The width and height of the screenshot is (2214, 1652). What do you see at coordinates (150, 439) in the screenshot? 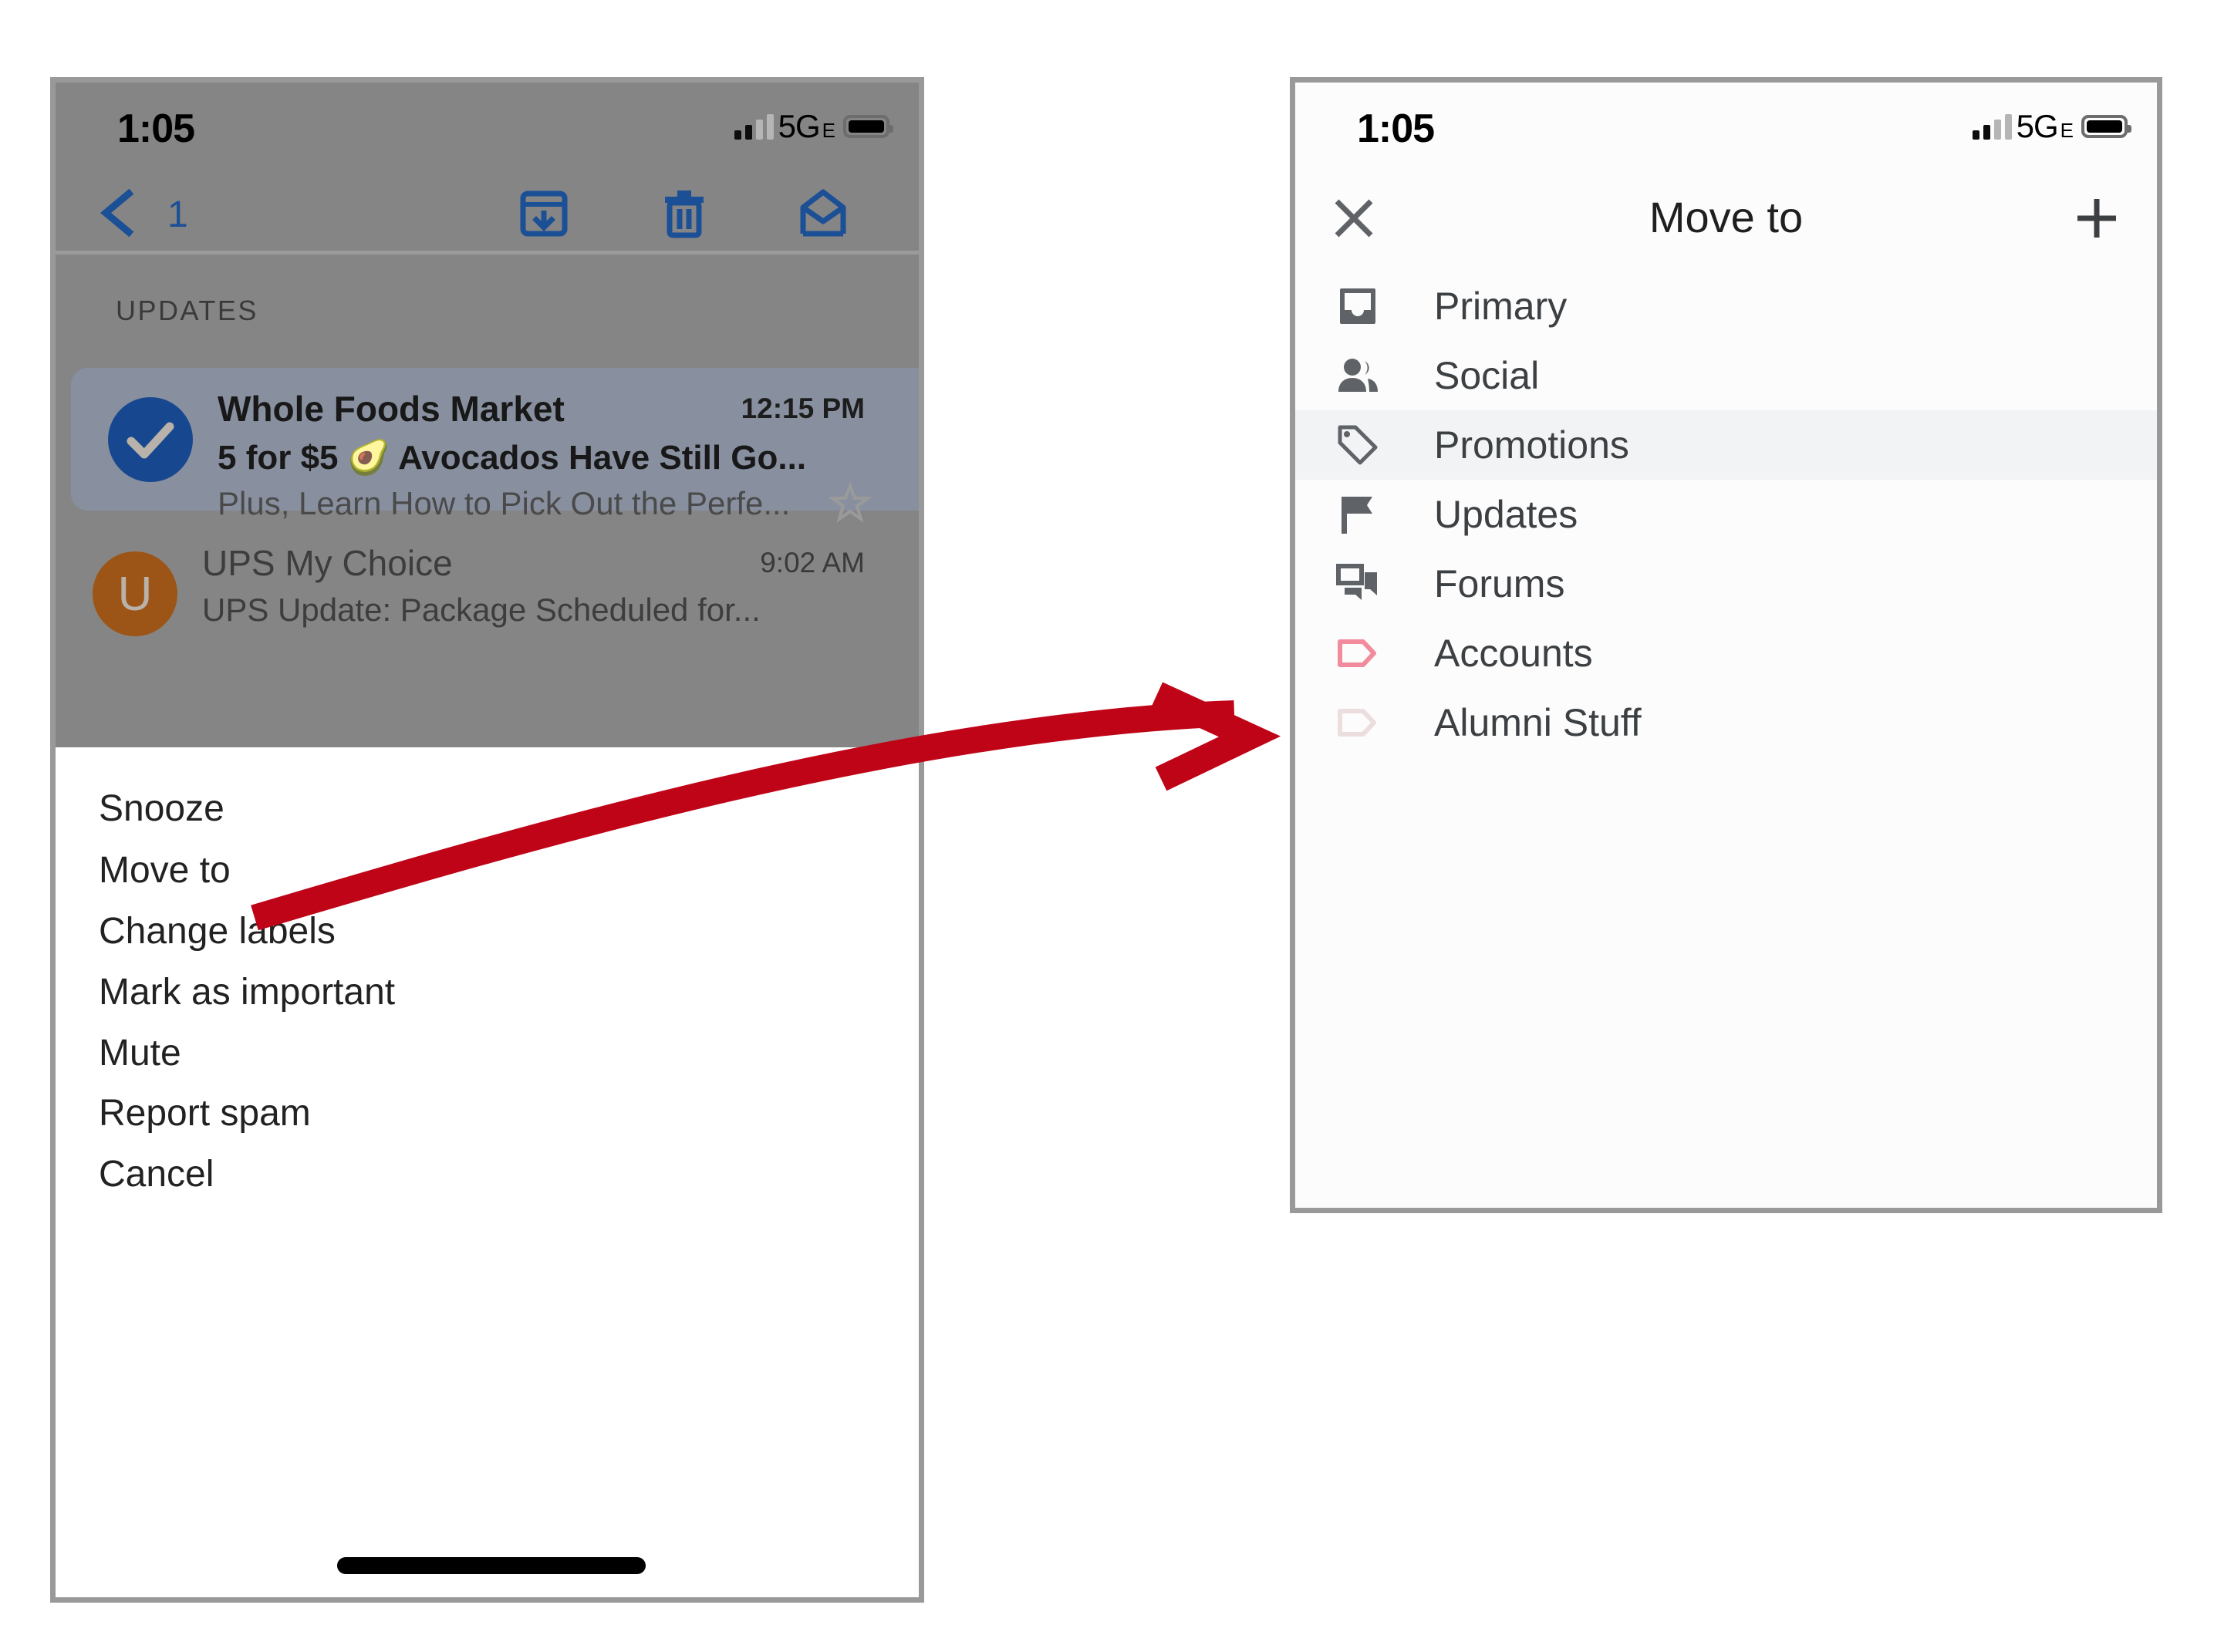
I see `avatar-checked` at bounding box center [150, 439].